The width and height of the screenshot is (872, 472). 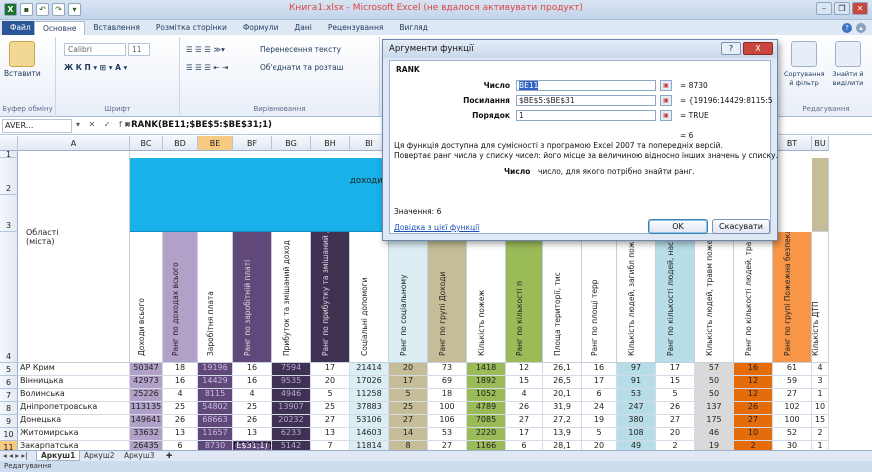 I want to click on header-cell-br: Кількість людей, травм пожежах, so click(x=714, y=297).